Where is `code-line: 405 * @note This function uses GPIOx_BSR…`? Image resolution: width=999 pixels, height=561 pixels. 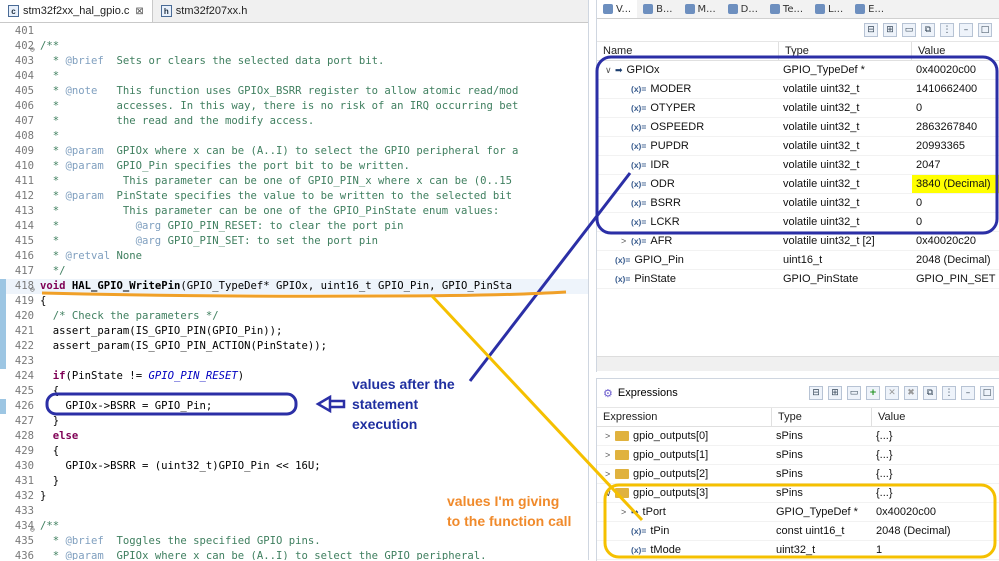 code-line: 405 * @note This function uses GPIOx_BSR… is located at coordinates (294, 91).